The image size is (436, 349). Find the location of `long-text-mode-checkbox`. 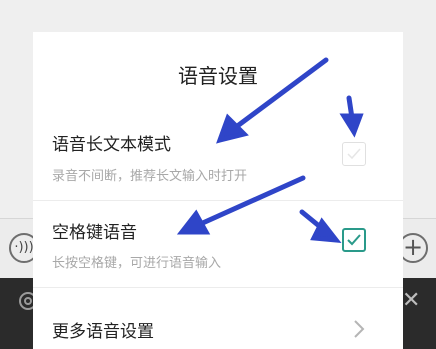

long-text-mode-checkbox is located at coordinates (354, 154).